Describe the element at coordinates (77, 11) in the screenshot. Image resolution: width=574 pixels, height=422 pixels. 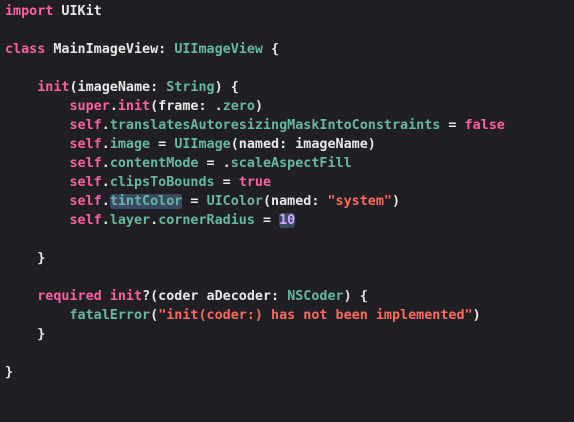
I see `identifier-token: UIKit` at that location.